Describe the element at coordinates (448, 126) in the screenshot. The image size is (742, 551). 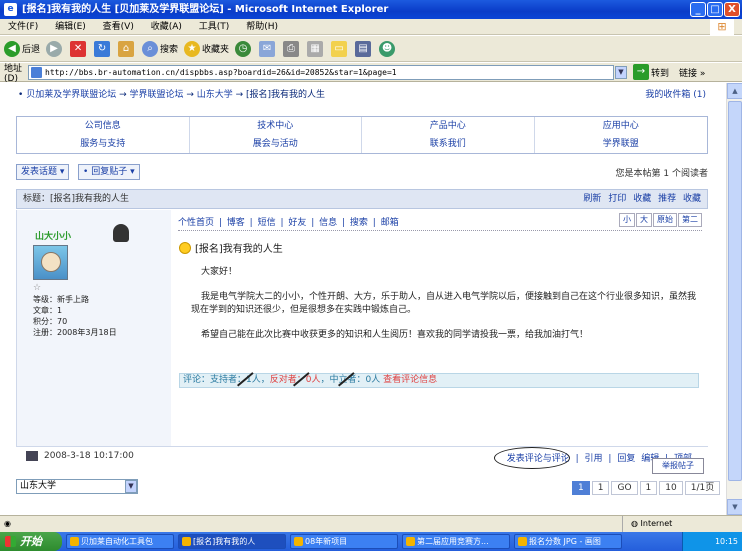
I see `nav-products: 产品中心` at that location.